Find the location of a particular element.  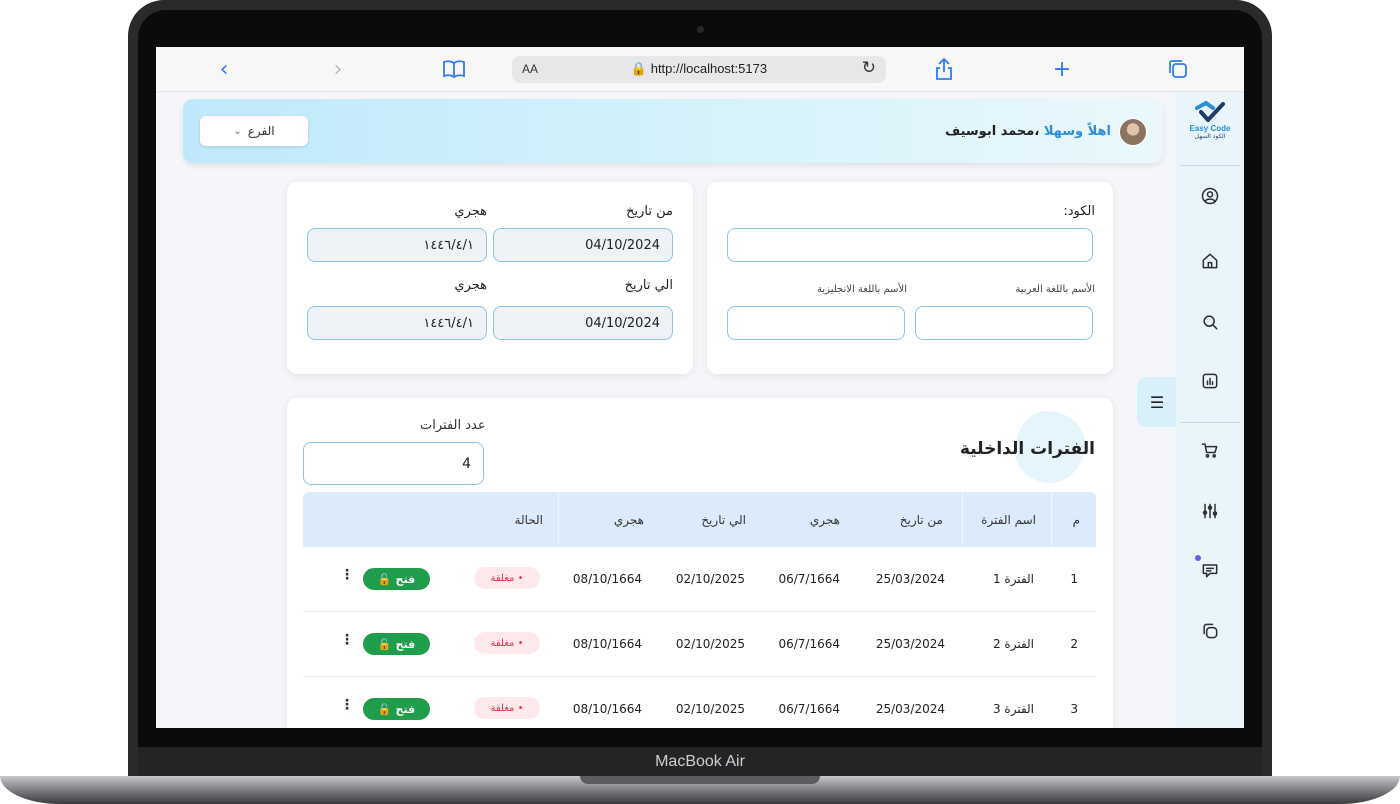

chevron-down-icon: ⌄ is located at coordinates (237, 131).